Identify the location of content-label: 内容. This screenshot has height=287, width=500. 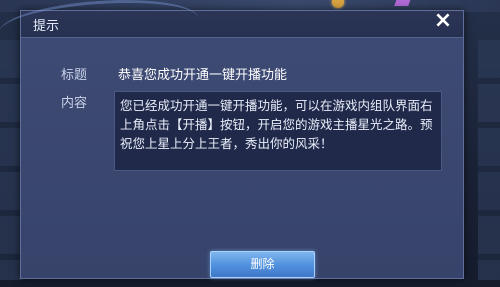
(74, 103).